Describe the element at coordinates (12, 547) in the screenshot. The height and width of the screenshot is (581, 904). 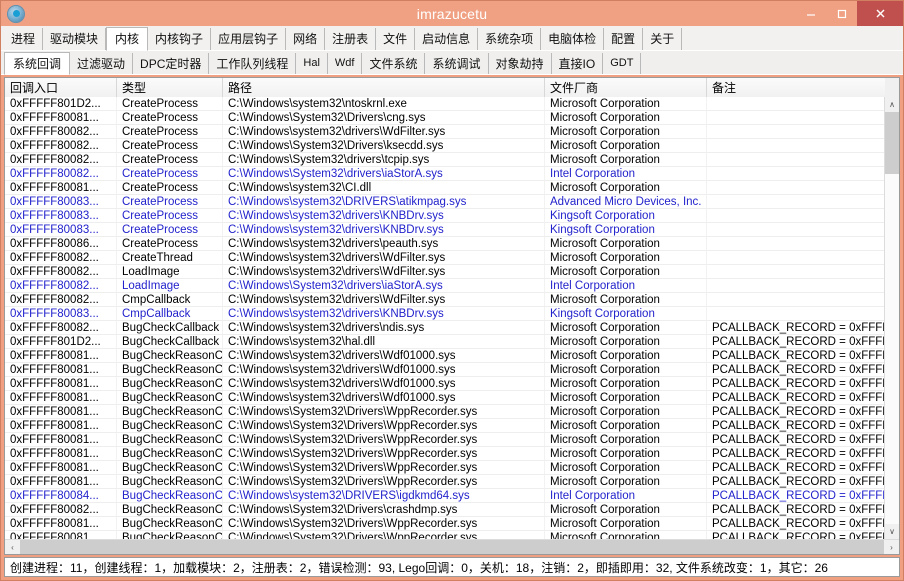
I see `scroll-left-icon: ‹` at that location.